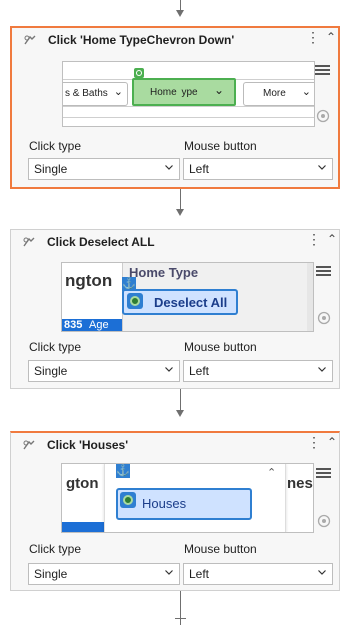  I want to click on preview-more-label: More, so click(274, 93).